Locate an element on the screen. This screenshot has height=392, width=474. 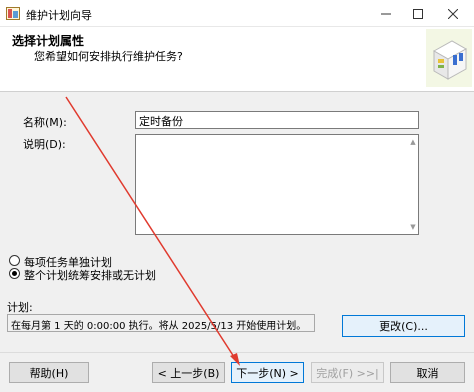
scroll-down-icon: ▼ is located at coordinates (413, 227).